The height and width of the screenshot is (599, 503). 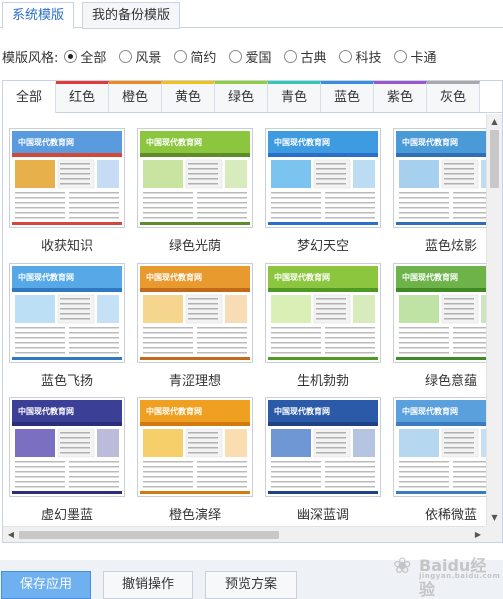 I want to click on color-tab-red: 红色, so click(x=82, y=96).